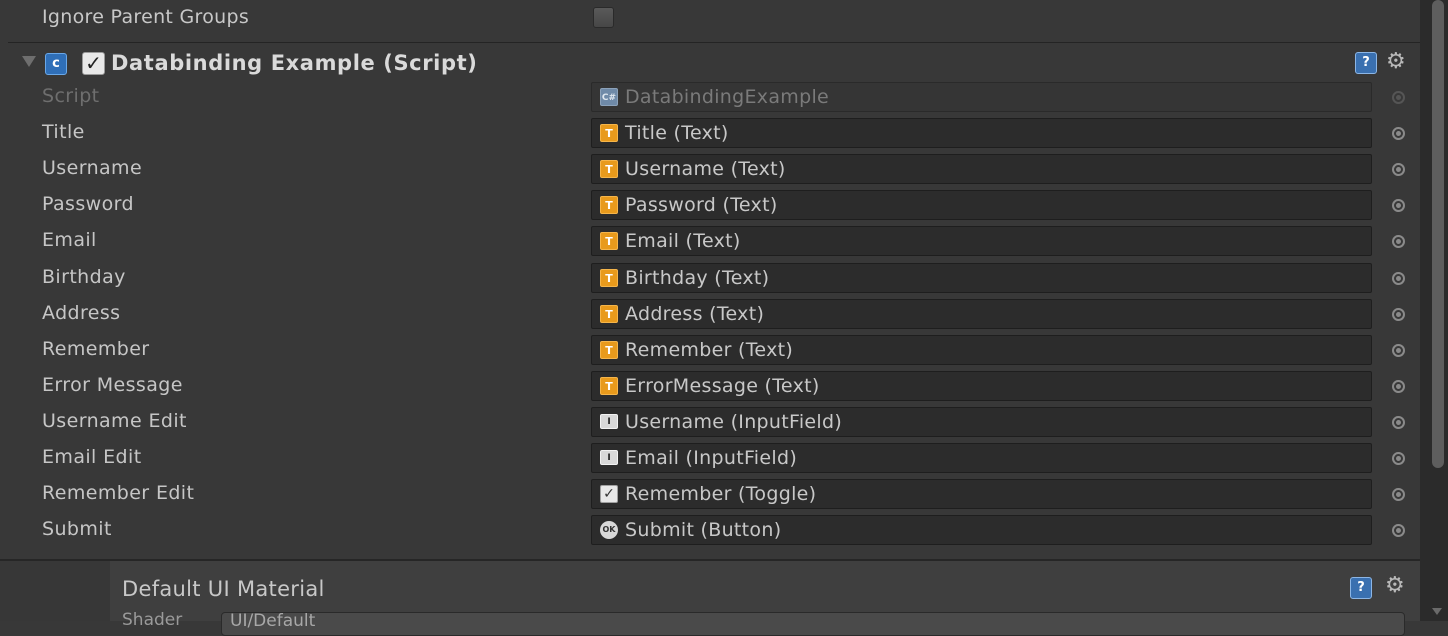  What do you see at coordinates (981, 530) in the screenshot?
I see `object-field: OK Submit (Button)` at bounding box center [981, 530].